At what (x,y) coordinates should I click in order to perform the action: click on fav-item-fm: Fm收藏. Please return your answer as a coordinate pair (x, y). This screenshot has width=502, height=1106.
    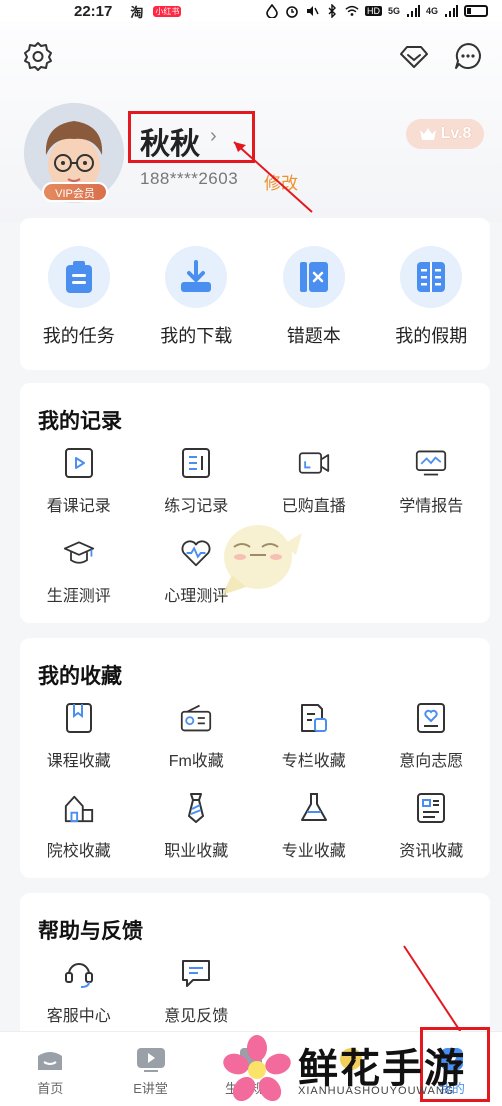
    Looking at the image, I should click on (197, 747).